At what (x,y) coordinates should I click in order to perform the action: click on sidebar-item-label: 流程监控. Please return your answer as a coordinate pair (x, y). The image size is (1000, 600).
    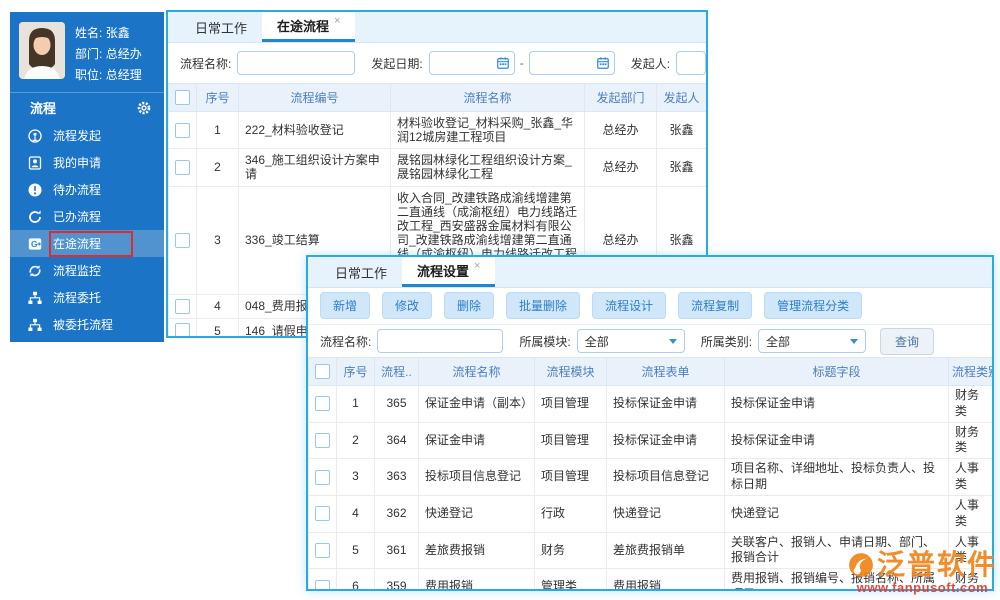
    Looking at the image, I should click on (77, 271).